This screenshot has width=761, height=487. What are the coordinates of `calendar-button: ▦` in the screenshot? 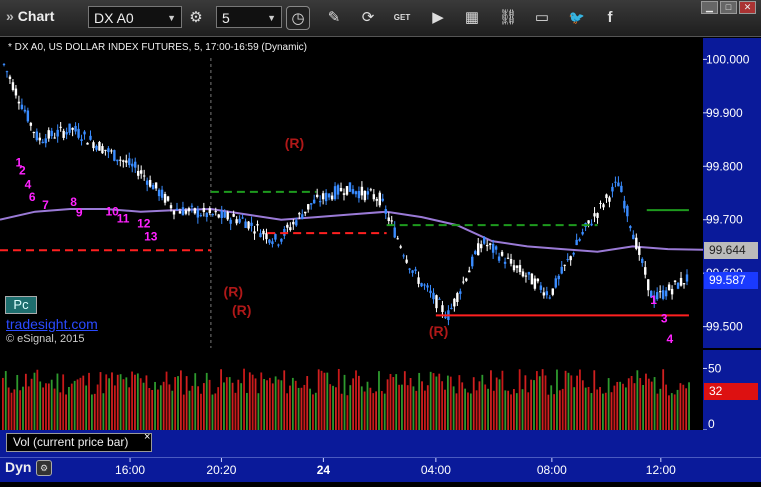 It's located at (472, 18).